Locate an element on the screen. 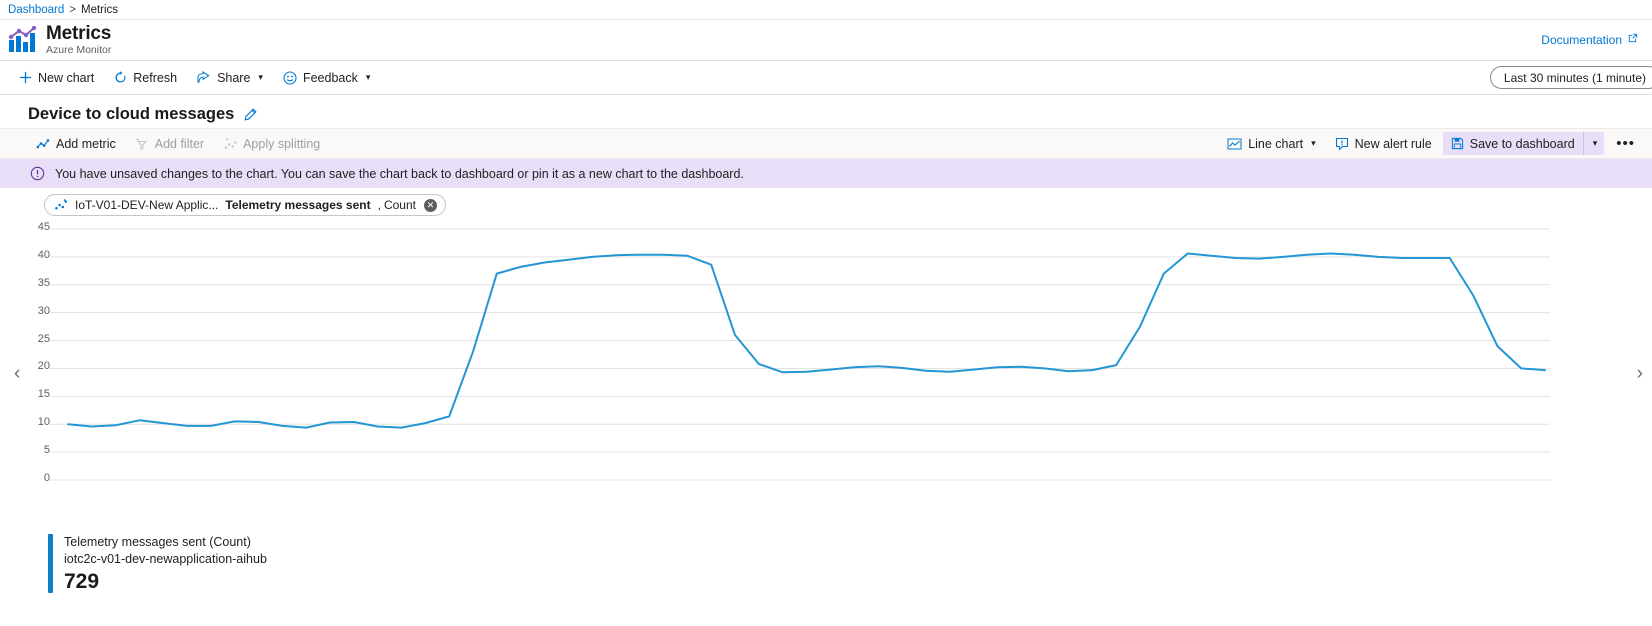 Image resolution: width=1652 pixels, height=626 pixels. y-axis-tick-label: 45 is located at coordinates (43, 227).